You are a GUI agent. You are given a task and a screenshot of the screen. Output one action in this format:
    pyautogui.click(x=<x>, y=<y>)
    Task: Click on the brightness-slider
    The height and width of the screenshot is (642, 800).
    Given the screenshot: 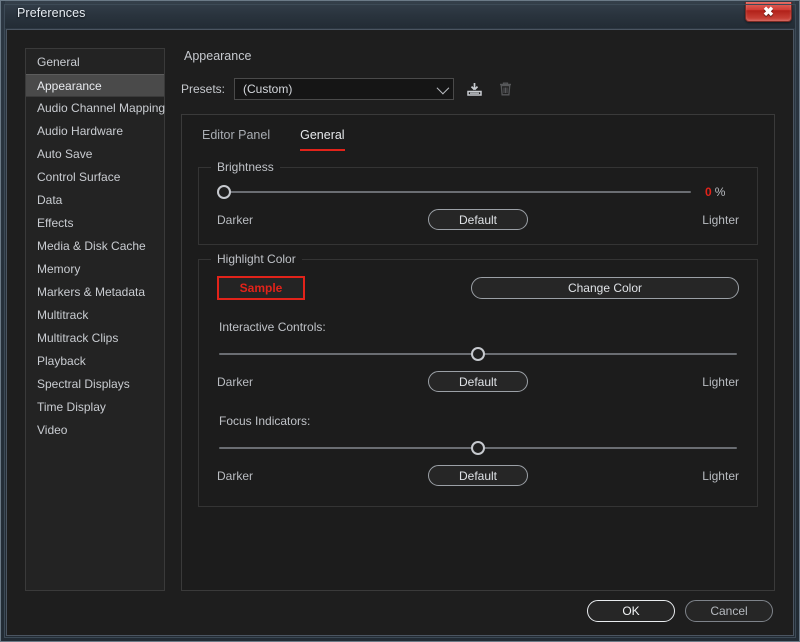 What is the action you would take?
    pyautogui.click(x=454, y=192)
    